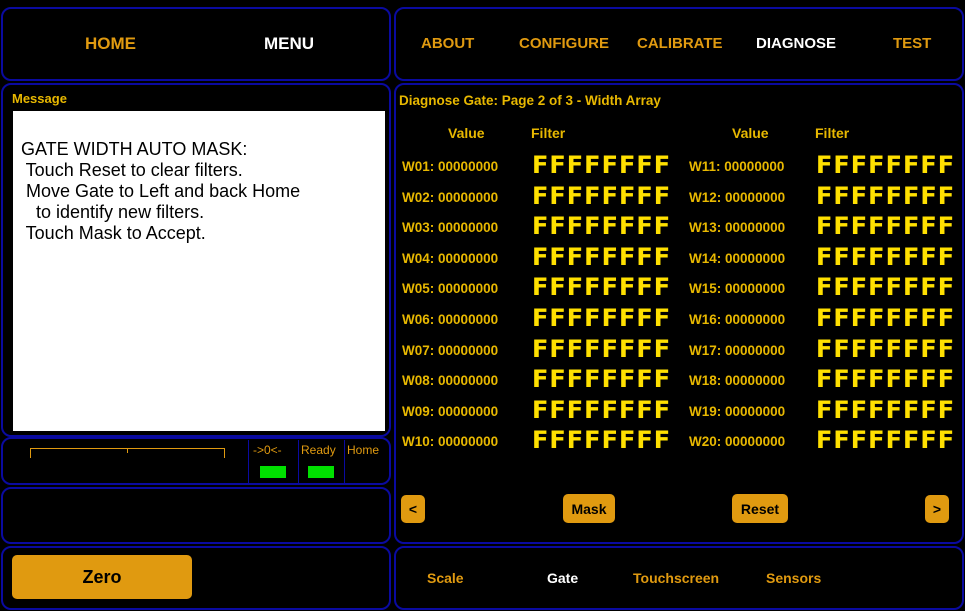 Image resolution: width=965 pixels, height=611 pixels. What do you see at coordinates (676, 578) in the screenshot?
I see `tab-touchscreen: Touchscreen` at bounding box center [676, 578].